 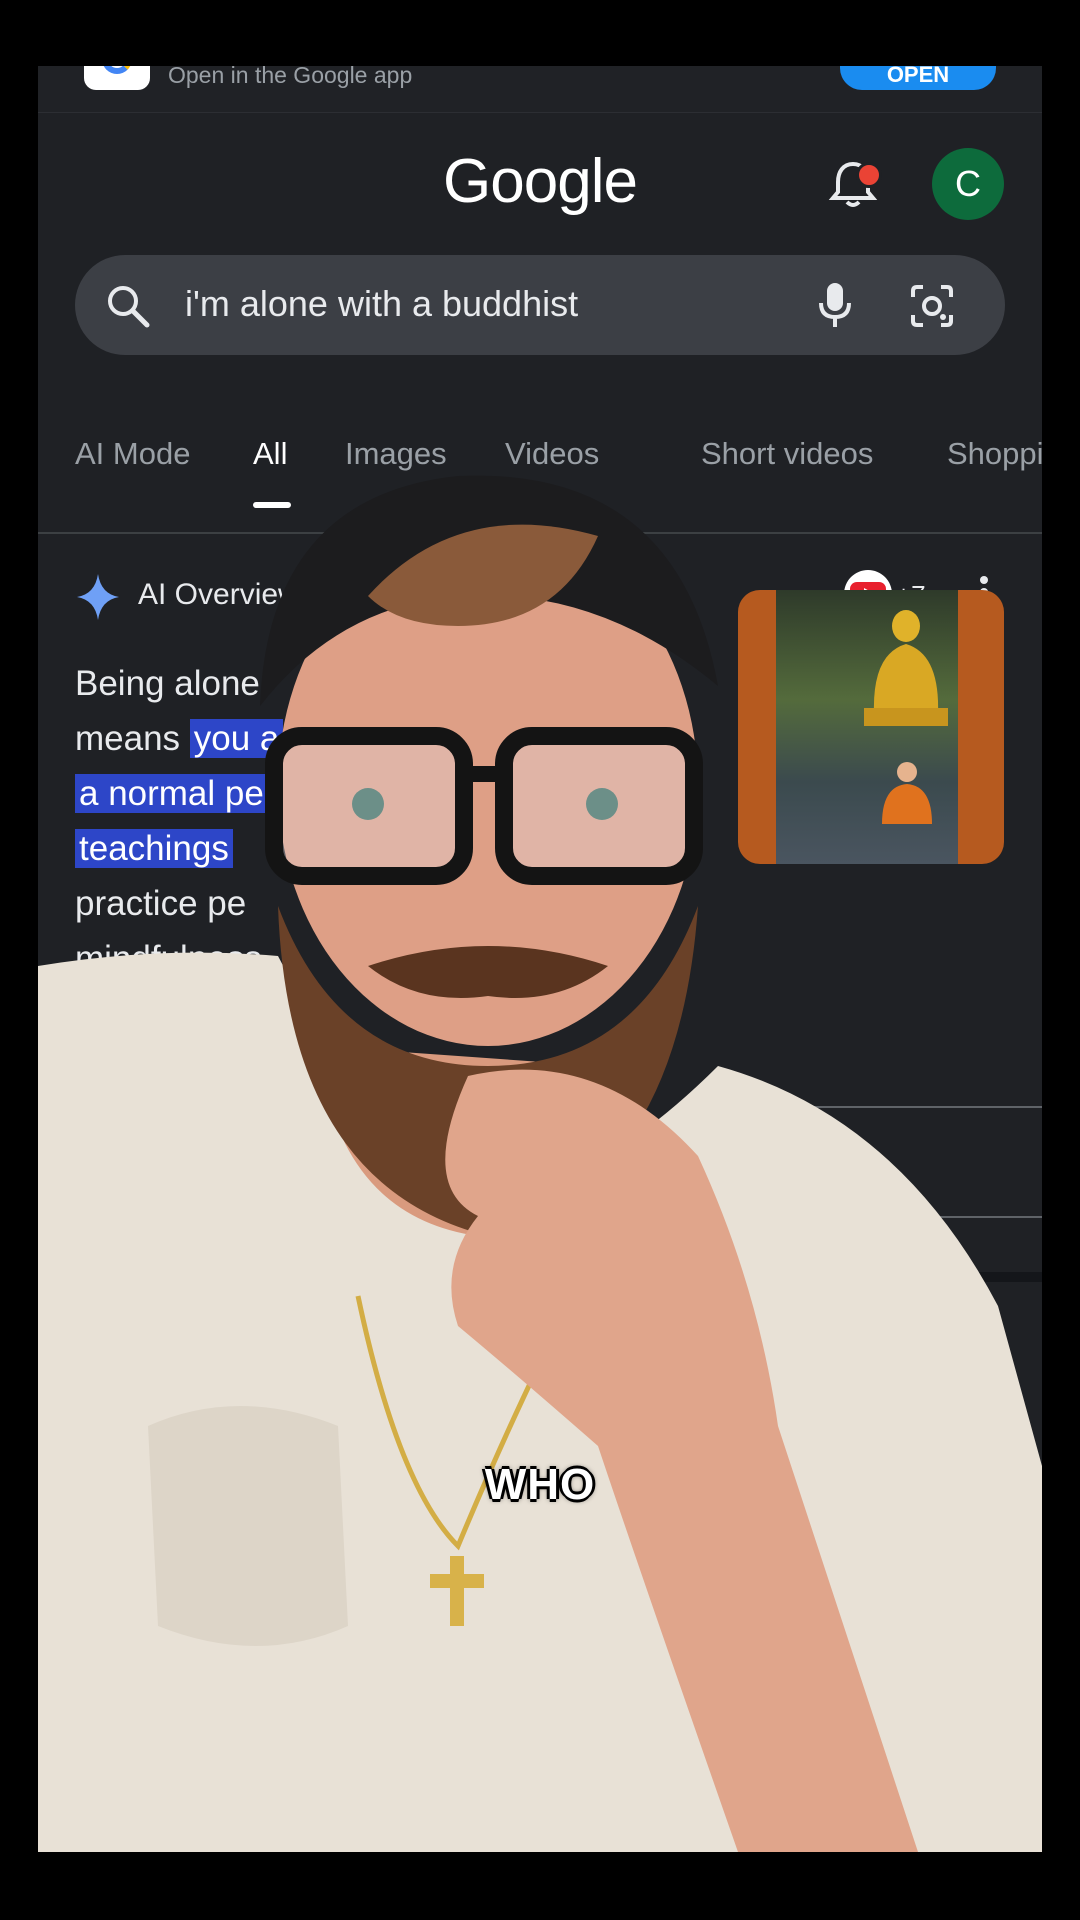 I want to click on ai-text-line: practice pe, so click(x=161, y=903).